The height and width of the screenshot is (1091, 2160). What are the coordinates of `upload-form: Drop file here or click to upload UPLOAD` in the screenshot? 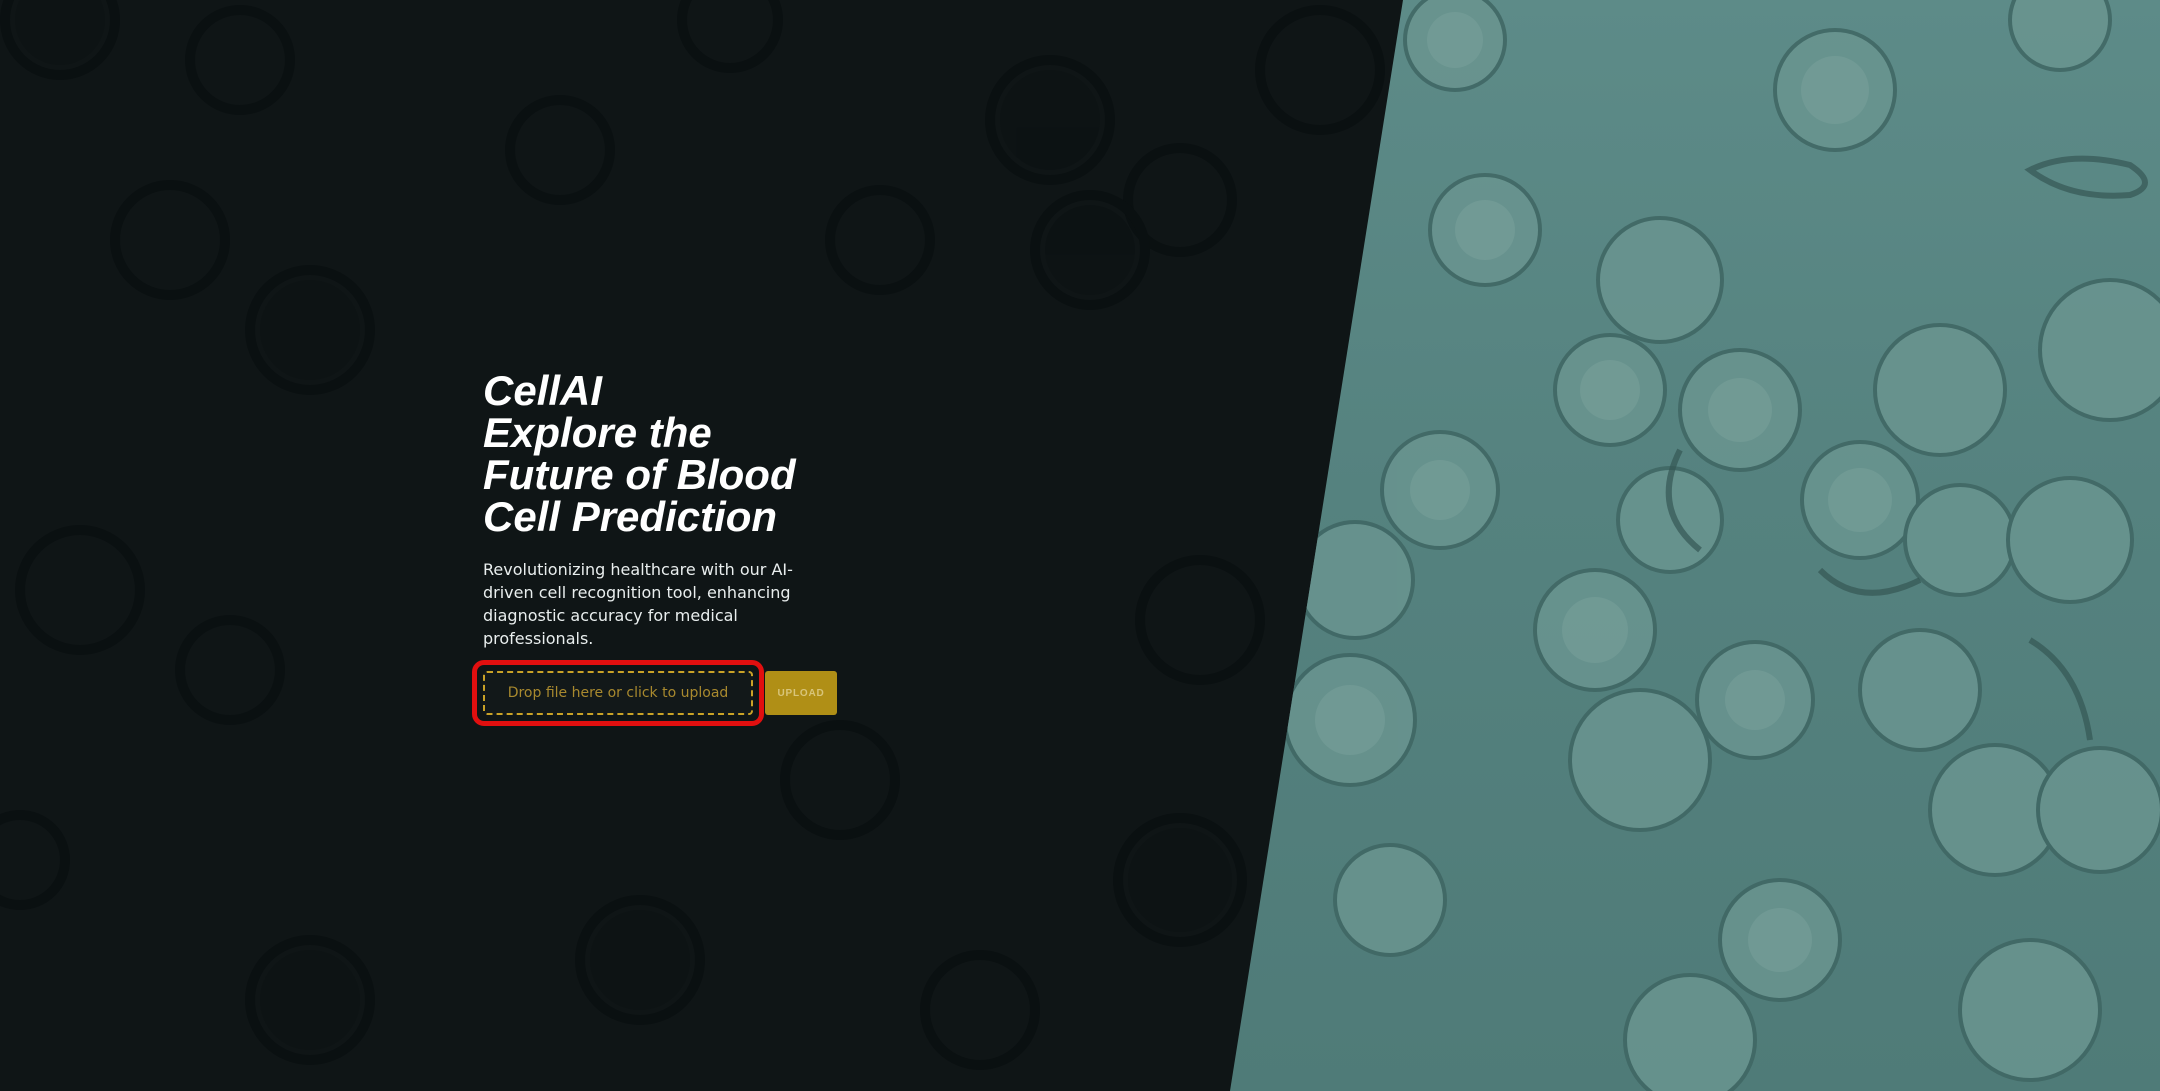 It's located at (654, 693).